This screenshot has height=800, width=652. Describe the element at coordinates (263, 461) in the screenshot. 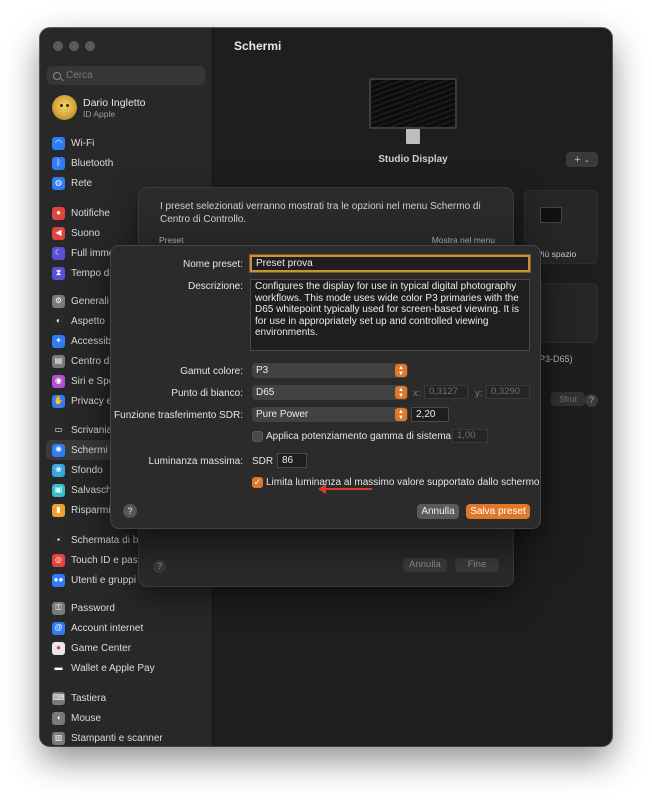

I see `sdr-prefix: SDR` at that location.